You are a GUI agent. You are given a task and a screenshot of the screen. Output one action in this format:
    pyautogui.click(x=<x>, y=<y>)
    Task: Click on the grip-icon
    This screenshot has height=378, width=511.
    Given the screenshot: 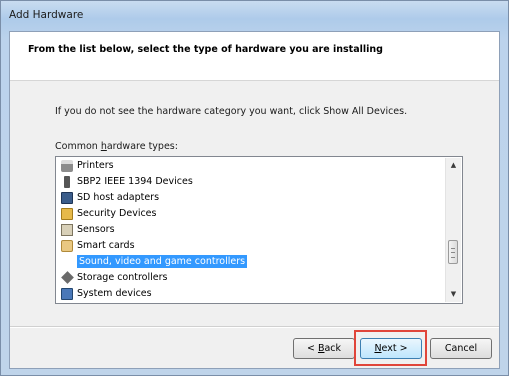 What is the action you would take?
    pyautogui.click(x=453, y=253)
    